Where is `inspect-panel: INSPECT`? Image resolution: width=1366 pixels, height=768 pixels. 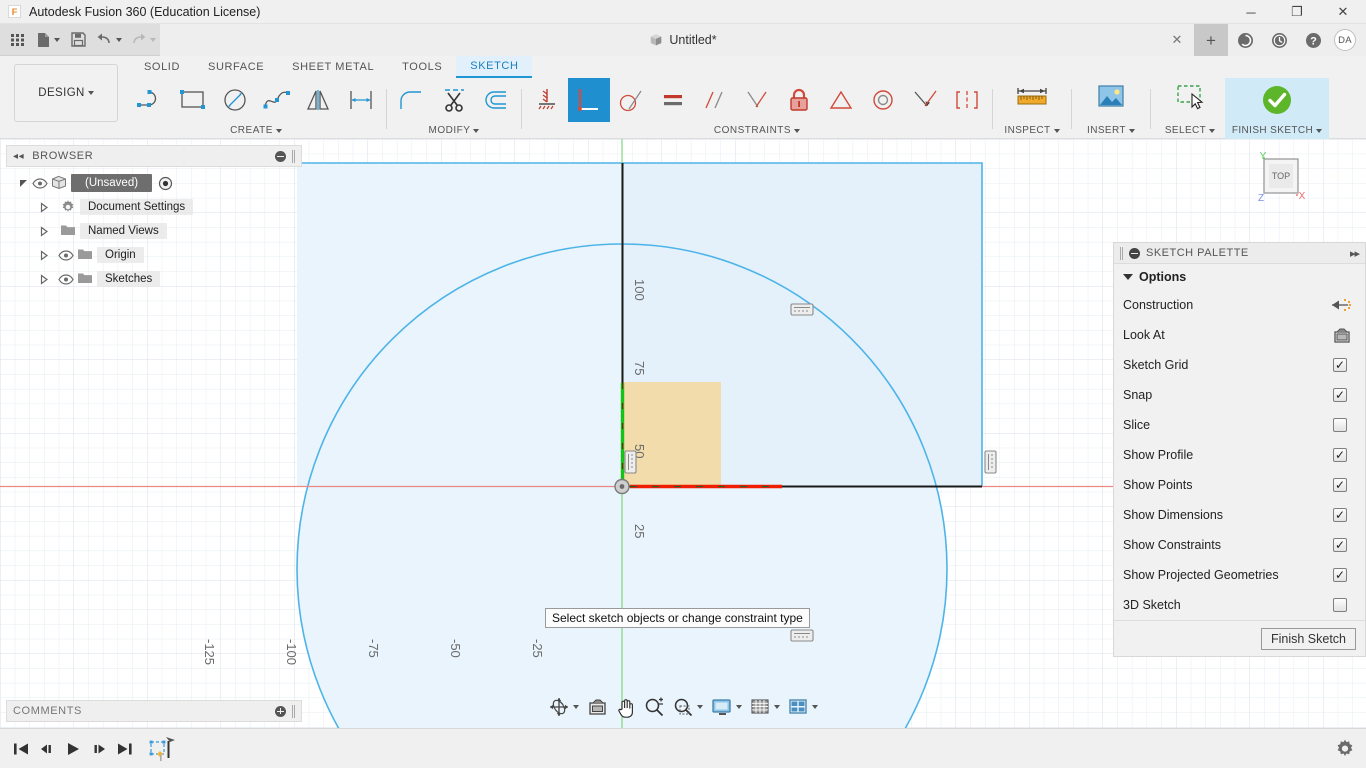 inspect-panel: INSPECT is located at coordinates (1032, 108).